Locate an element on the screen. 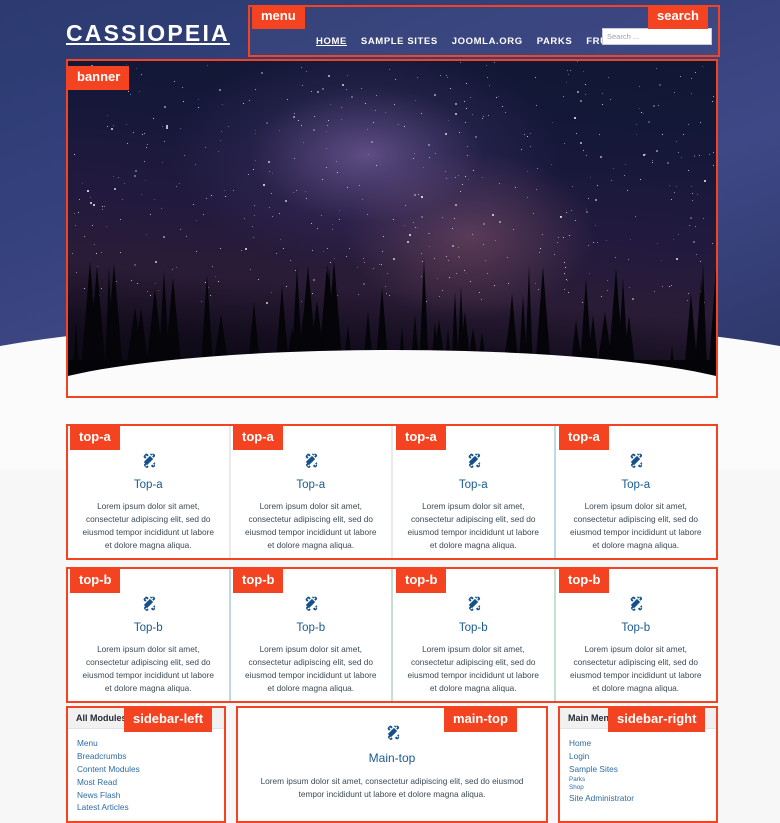 Image resolution: width=780 pixels, height=823 pixels. list-item: Home is located at coordinates (638, 743).